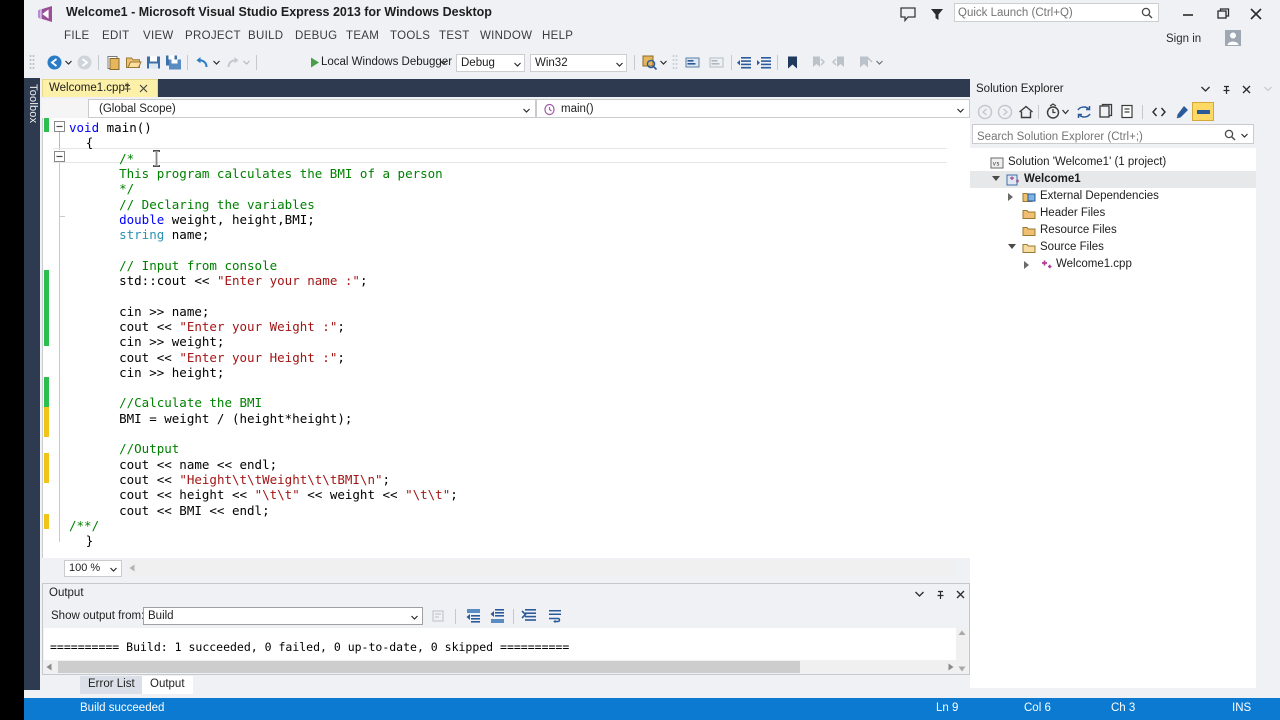 This screenshot has width=1280, height=720. Describe the element at coordinates (454, 36) in the screenshot. I see `menu-item-test: TEST` at that location.